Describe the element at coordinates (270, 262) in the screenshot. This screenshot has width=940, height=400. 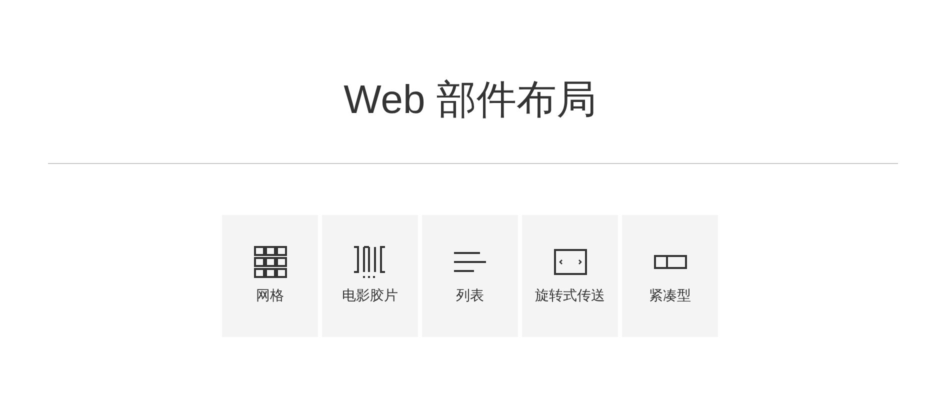
I see `grid-icon` at that location.